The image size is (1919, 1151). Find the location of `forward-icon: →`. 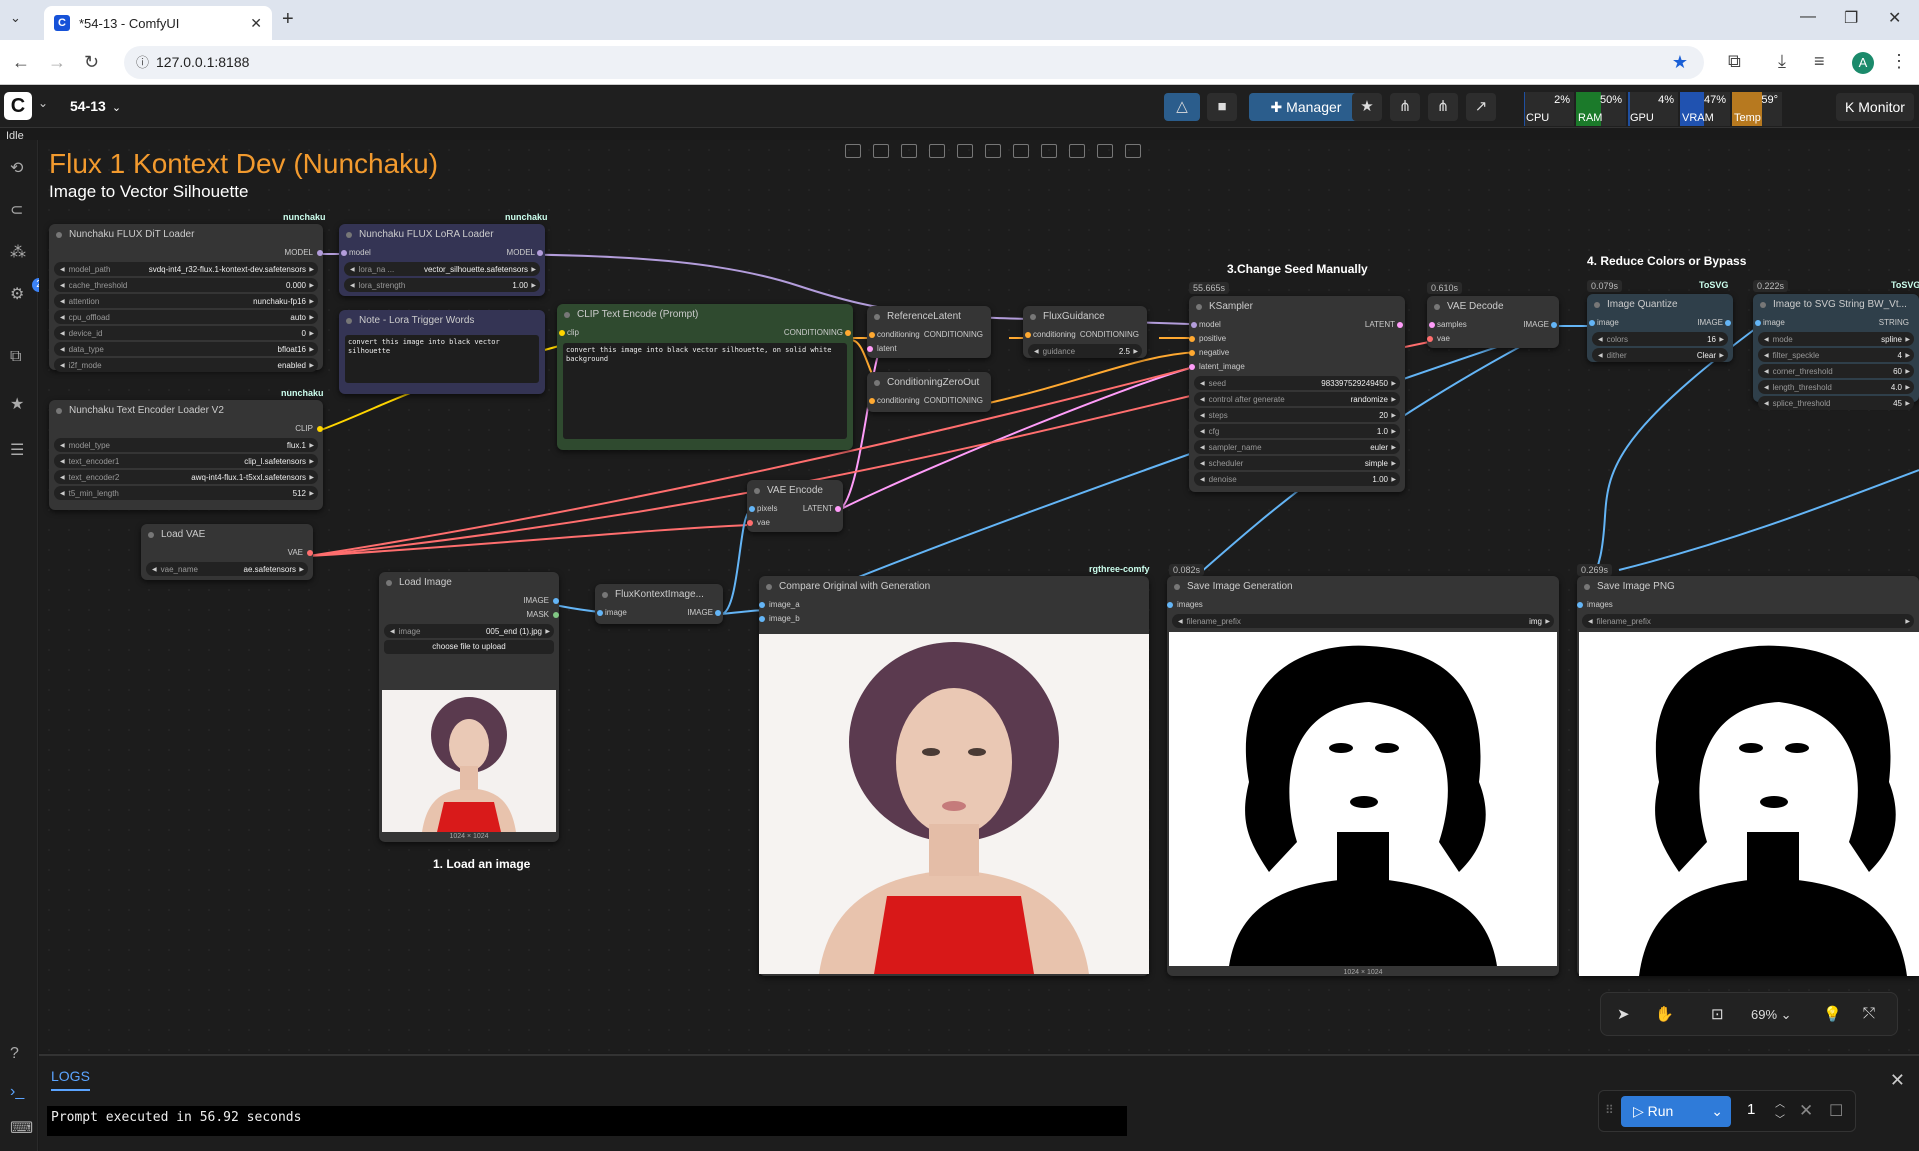

forward-icon: → is located at coordinates (57, 62).